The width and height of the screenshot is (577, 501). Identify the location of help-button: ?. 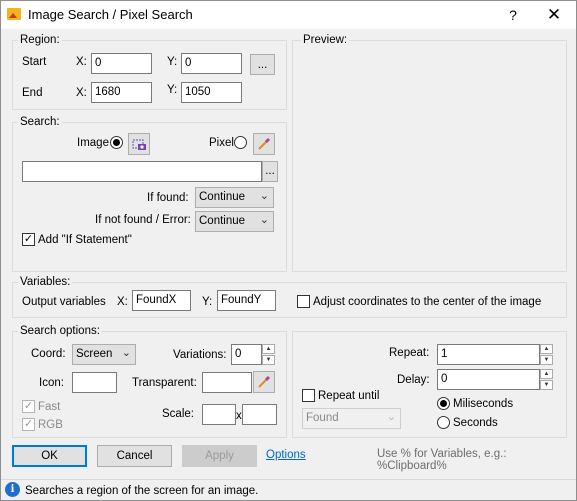
(513, 15).